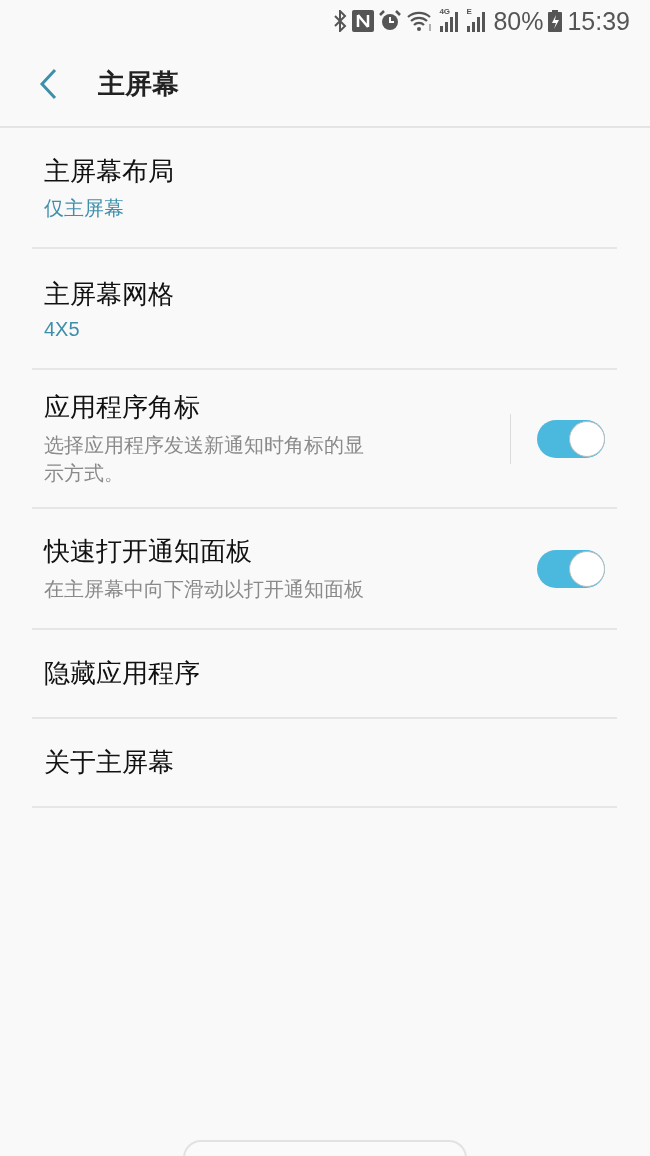  I want to click on clock-time: 15:39, so click(598, 21).